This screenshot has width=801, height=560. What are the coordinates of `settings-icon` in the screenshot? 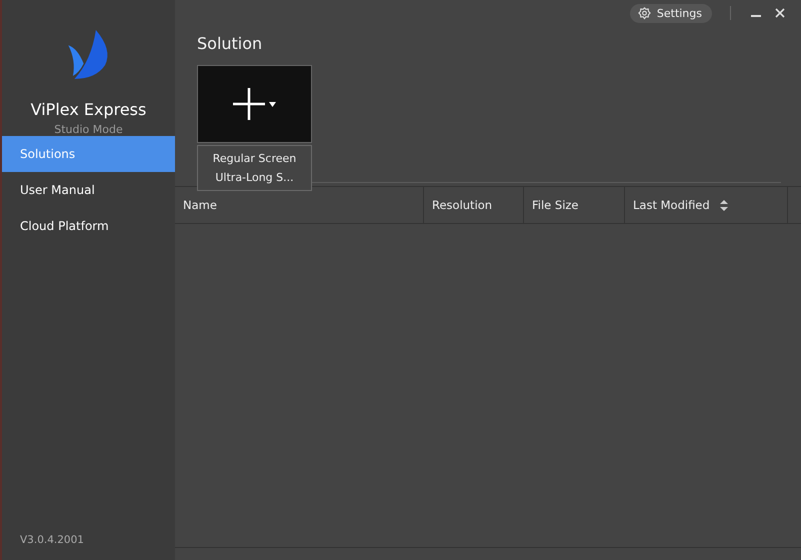 It's located at (644, 13).